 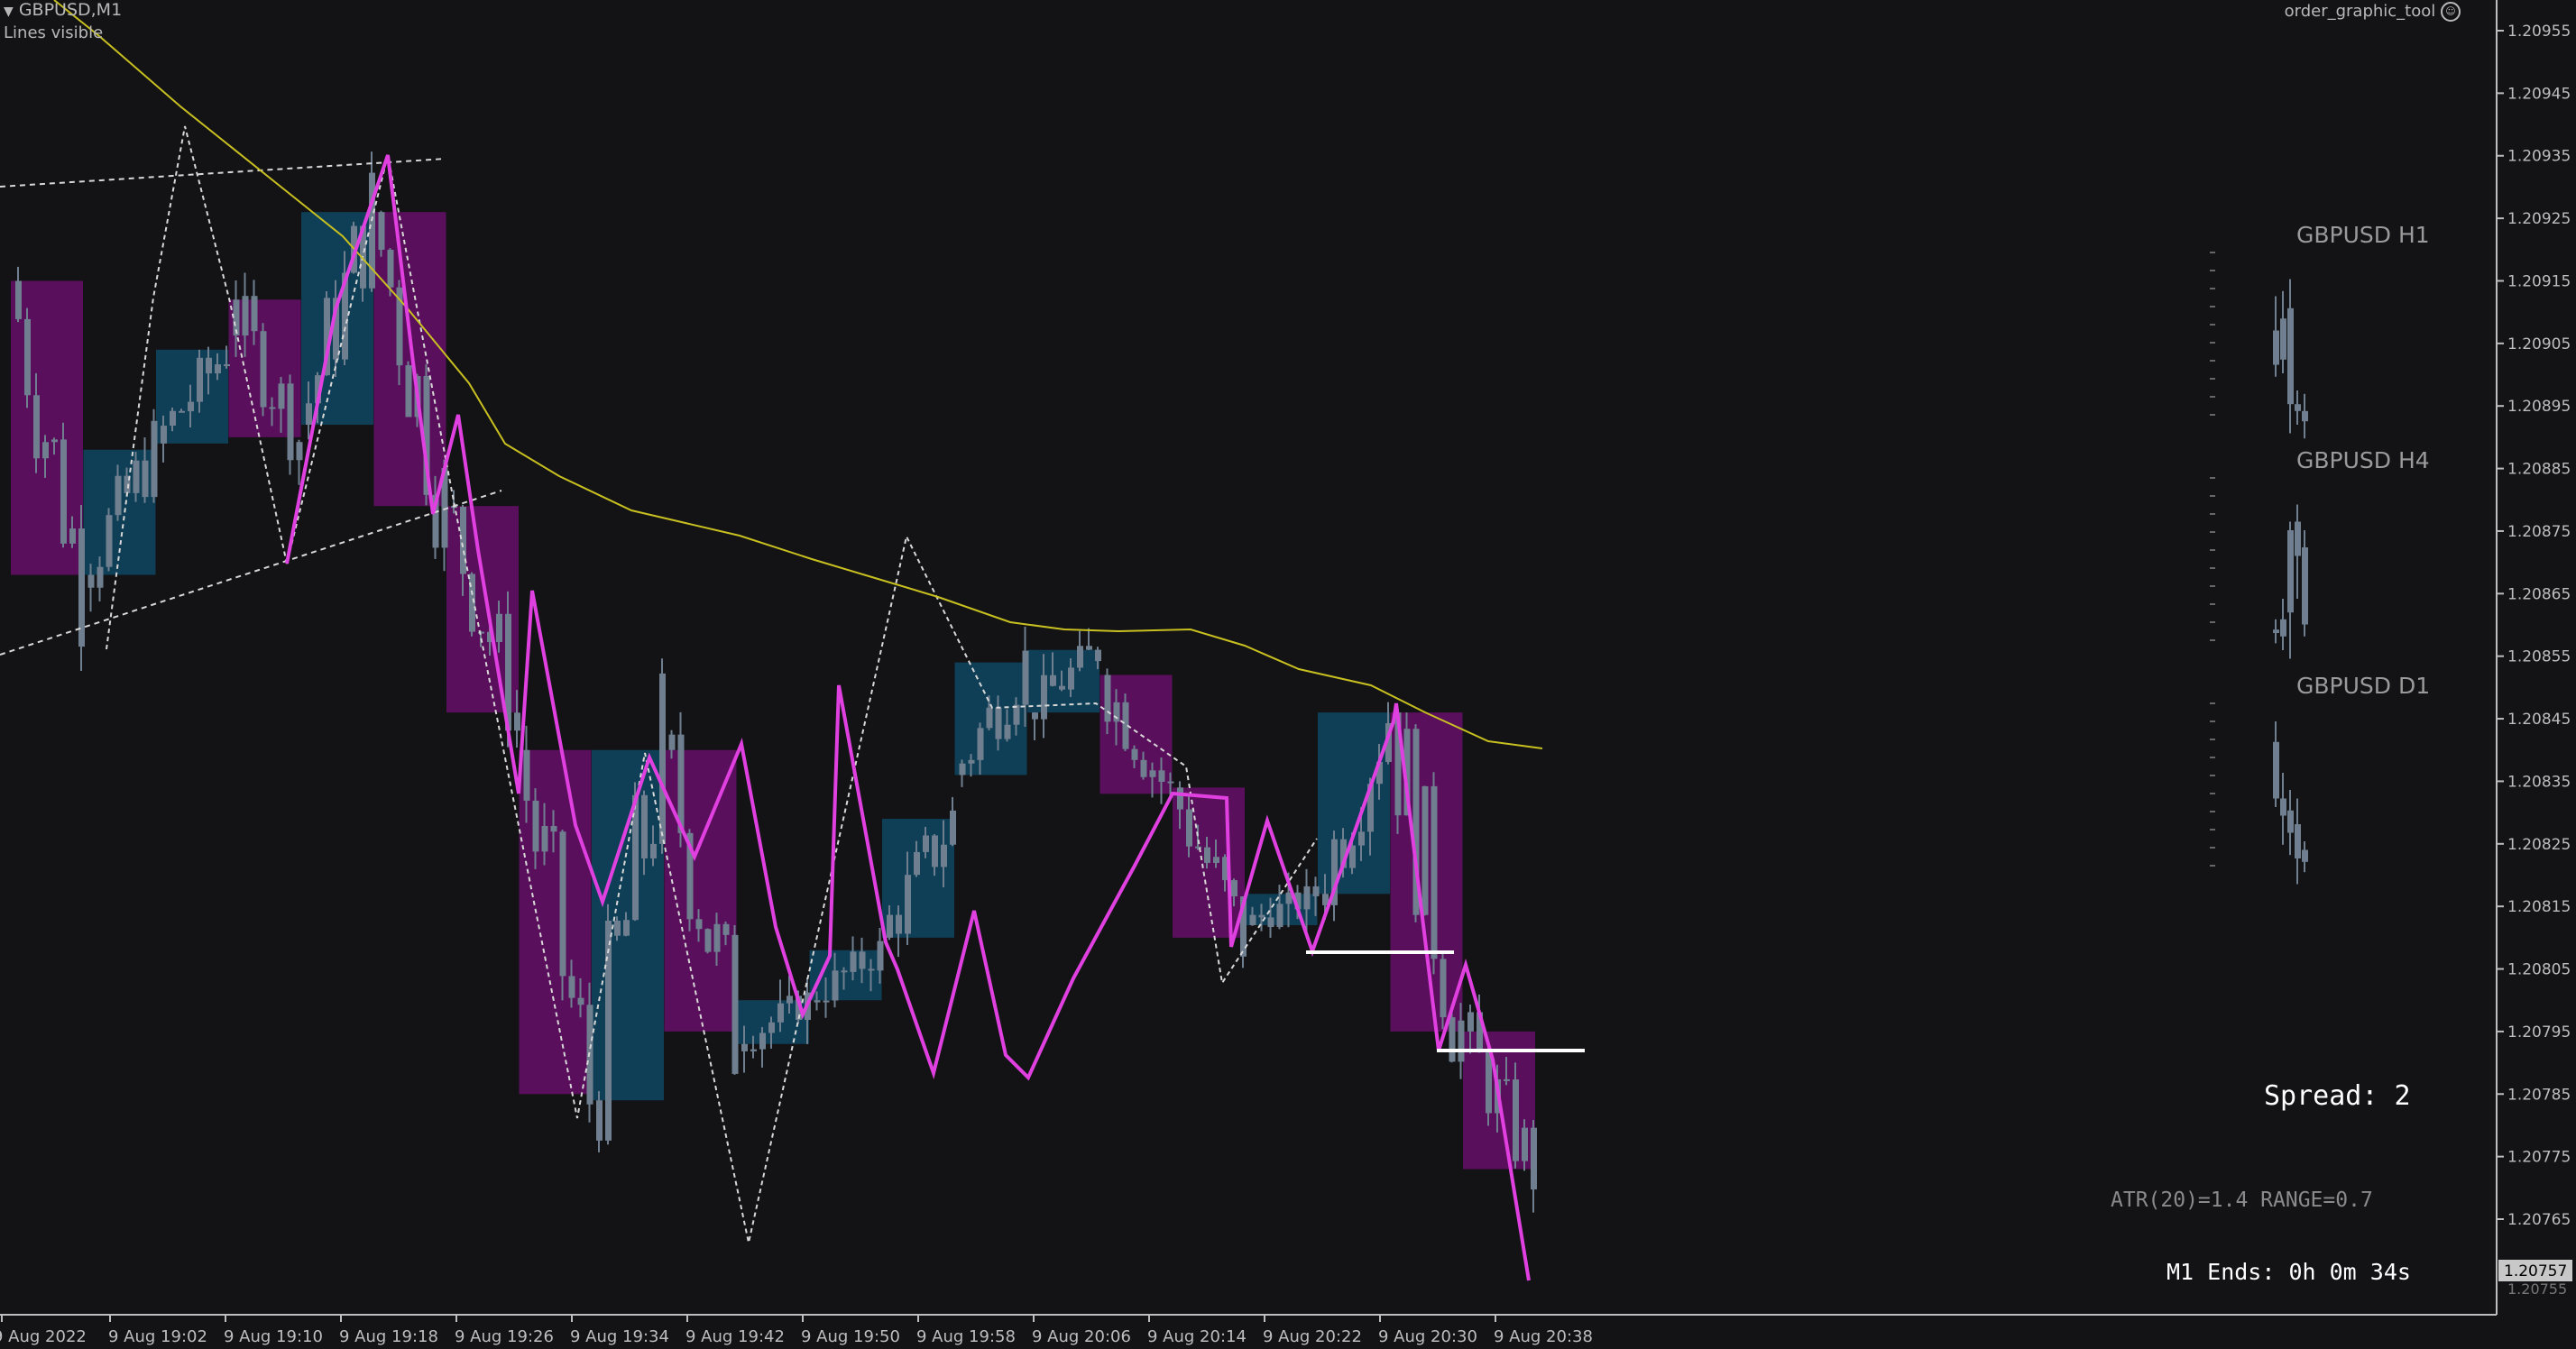 I want to click on price-tick-label: 1.20955, so click(x=2539, y=32).